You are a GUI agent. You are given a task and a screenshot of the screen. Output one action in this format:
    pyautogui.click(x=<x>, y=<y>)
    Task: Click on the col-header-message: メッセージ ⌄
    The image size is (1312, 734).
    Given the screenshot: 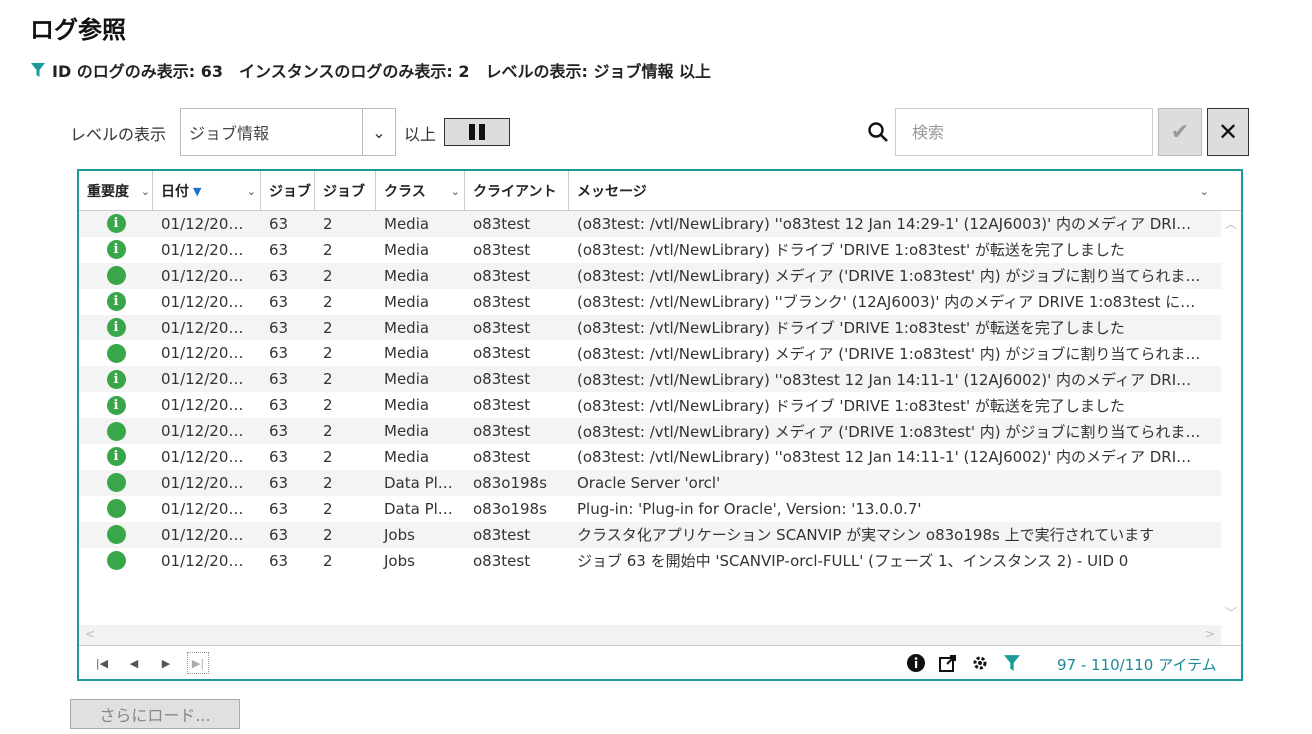 What is the action you would take?
    pyautogui.click(x=894, y=191)
    